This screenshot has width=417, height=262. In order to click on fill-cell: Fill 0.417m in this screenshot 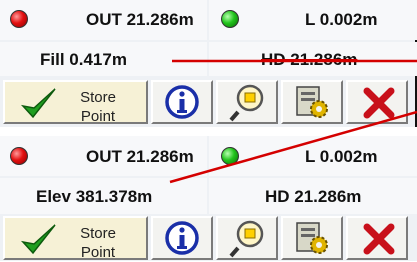, I will do `click(103, 59)`.